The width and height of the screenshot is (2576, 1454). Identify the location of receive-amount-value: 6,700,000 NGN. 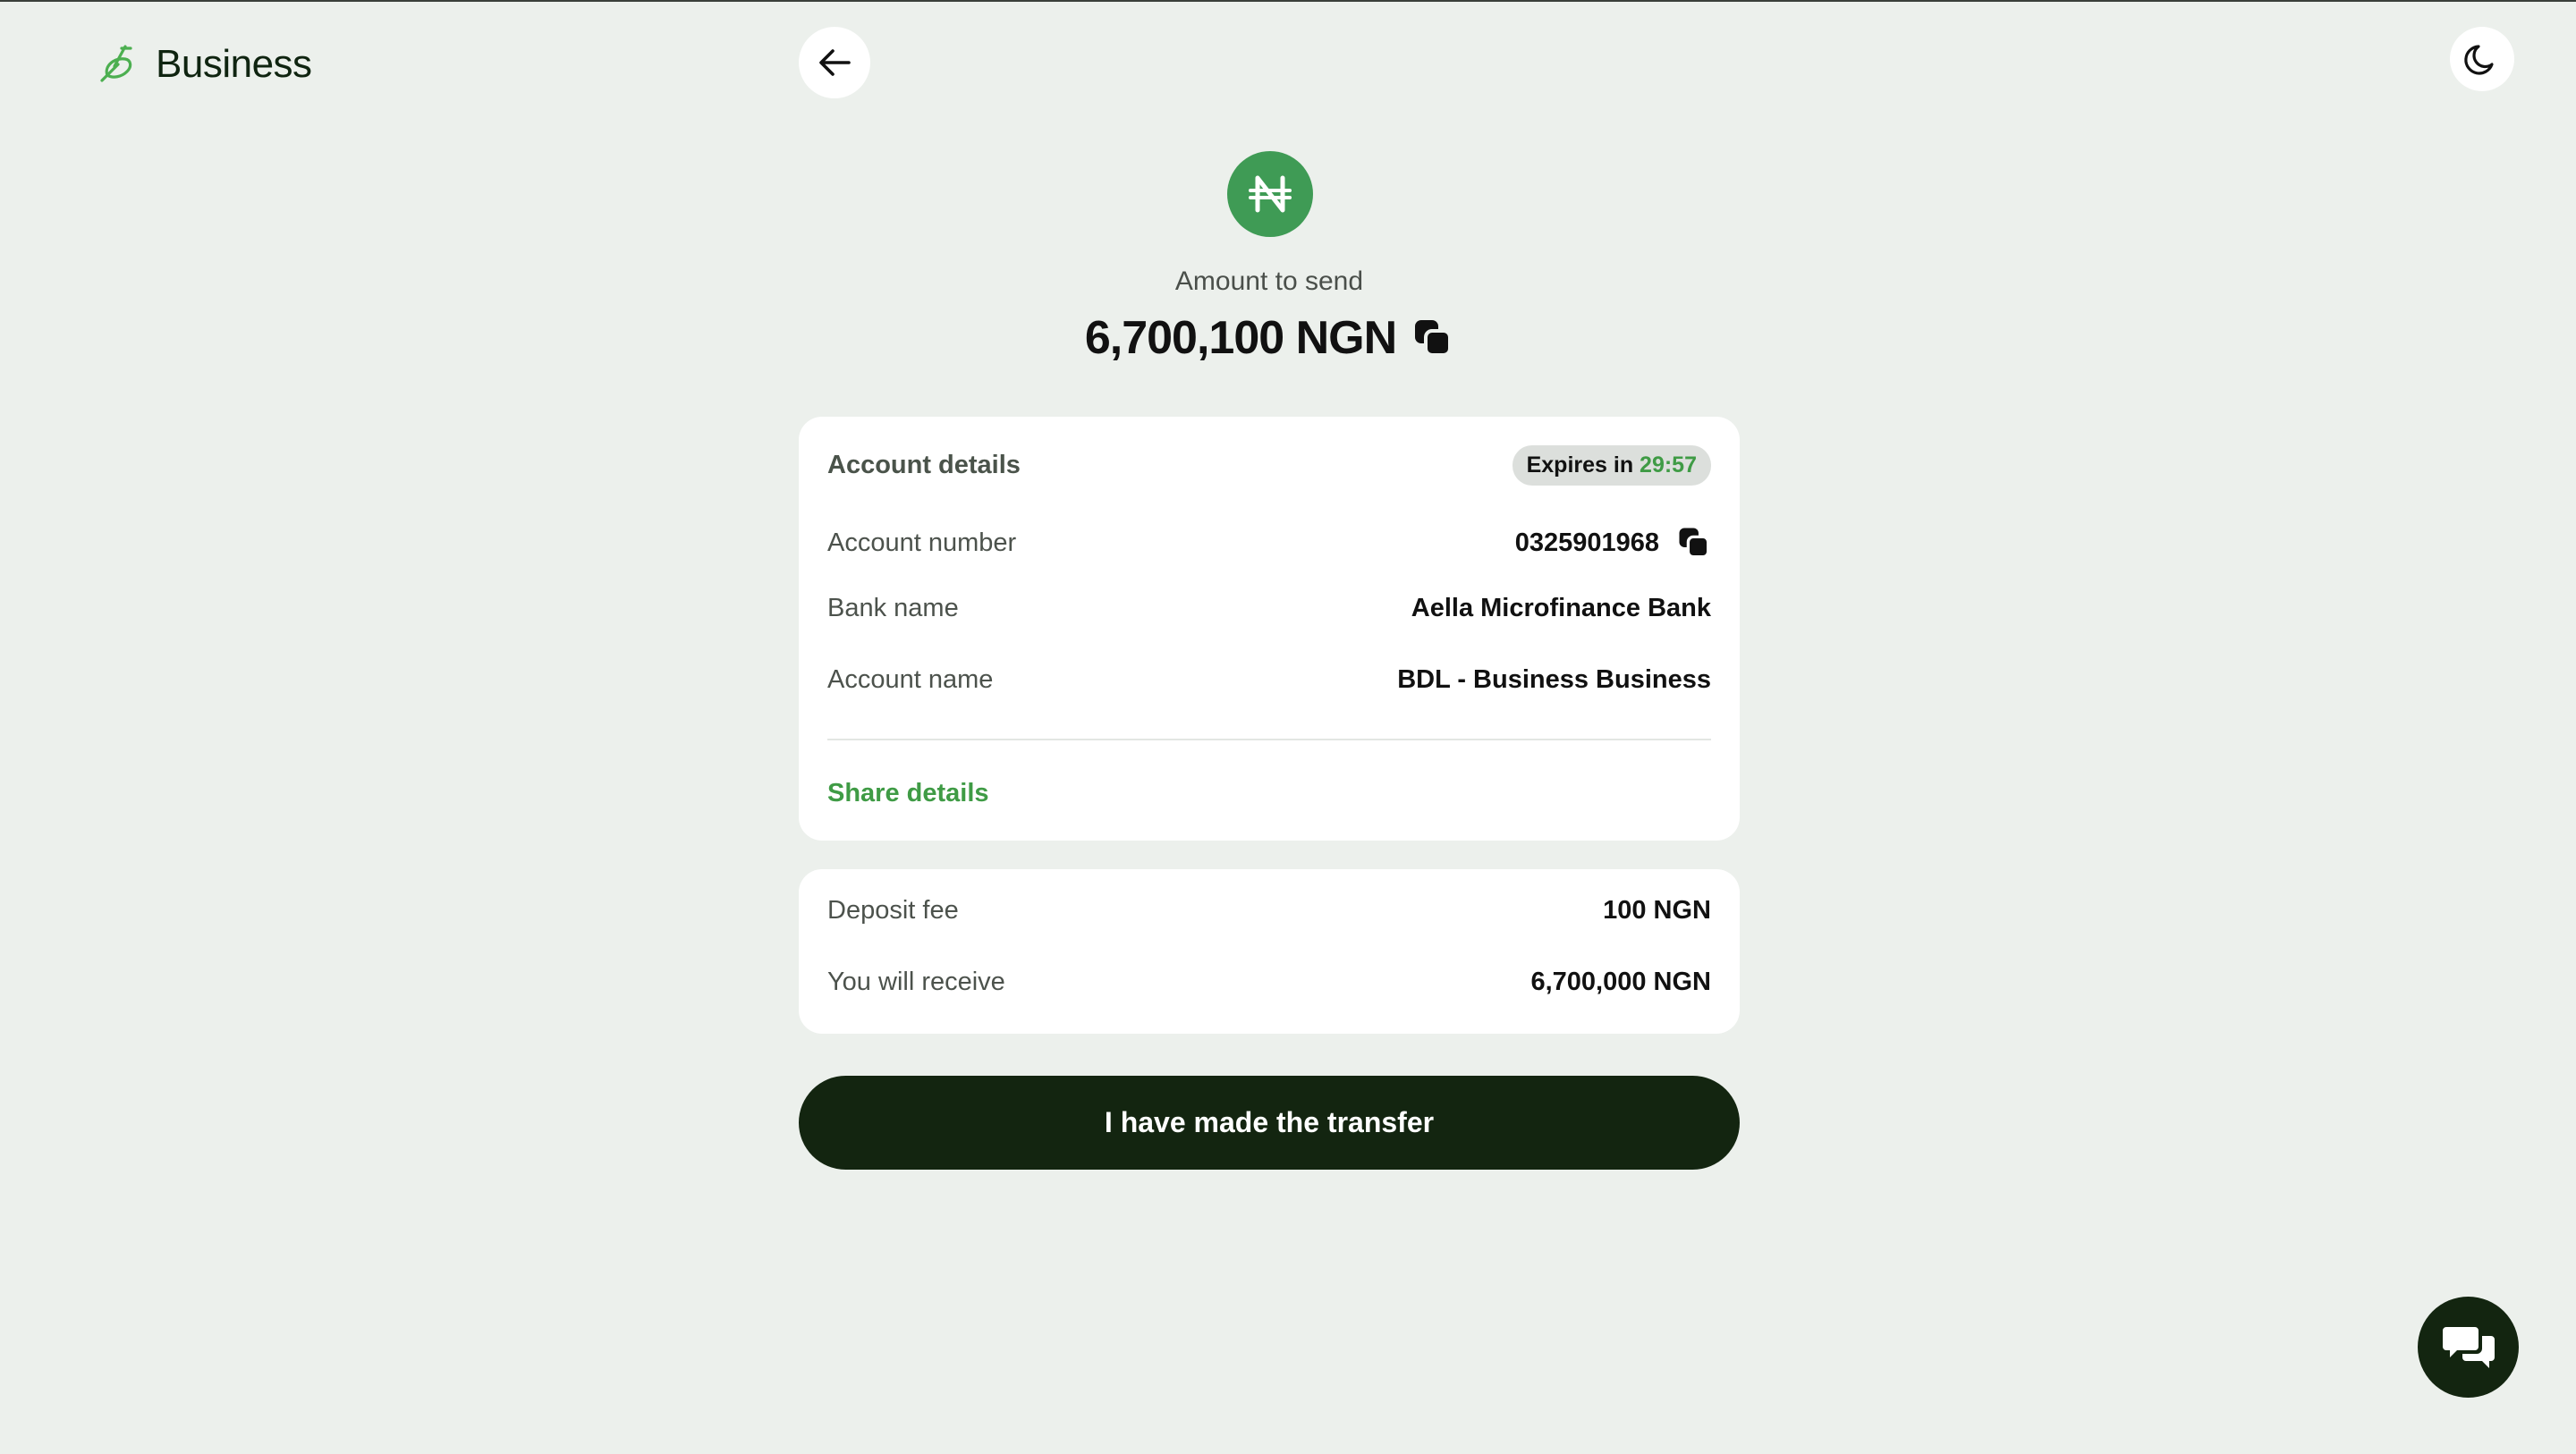
(1620, 982).